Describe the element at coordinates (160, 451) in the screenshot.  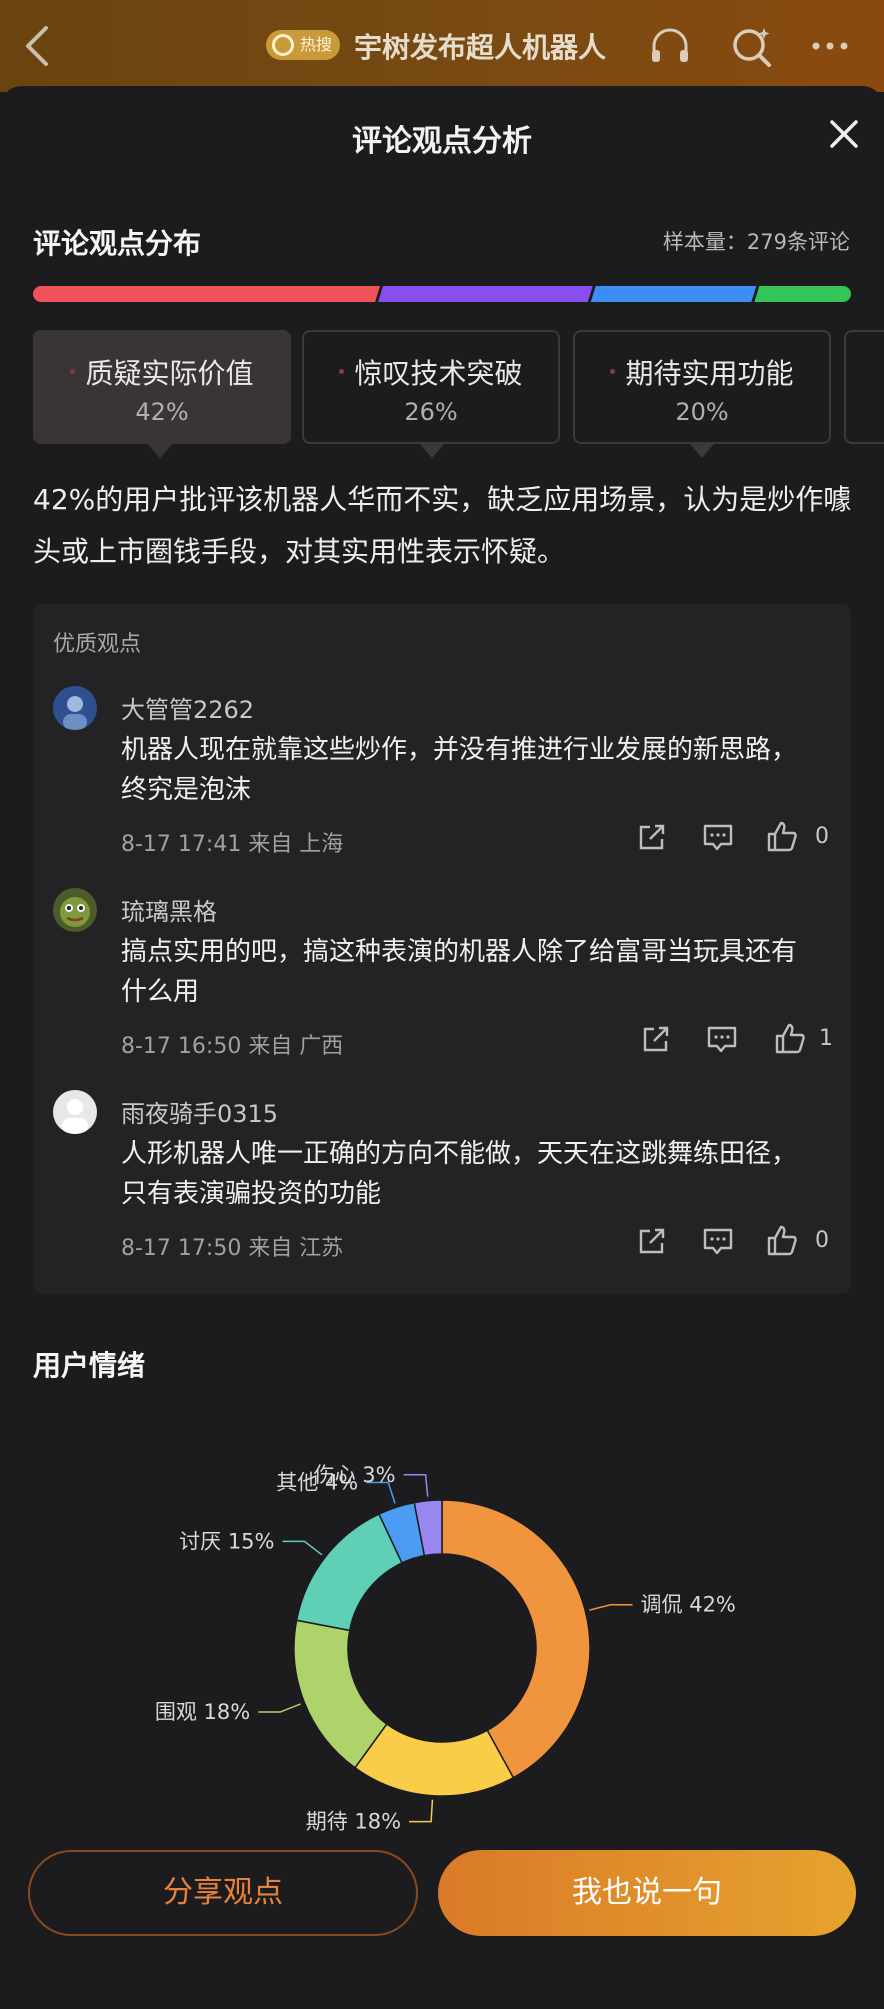
I see `active-tab-pointer` at that location.